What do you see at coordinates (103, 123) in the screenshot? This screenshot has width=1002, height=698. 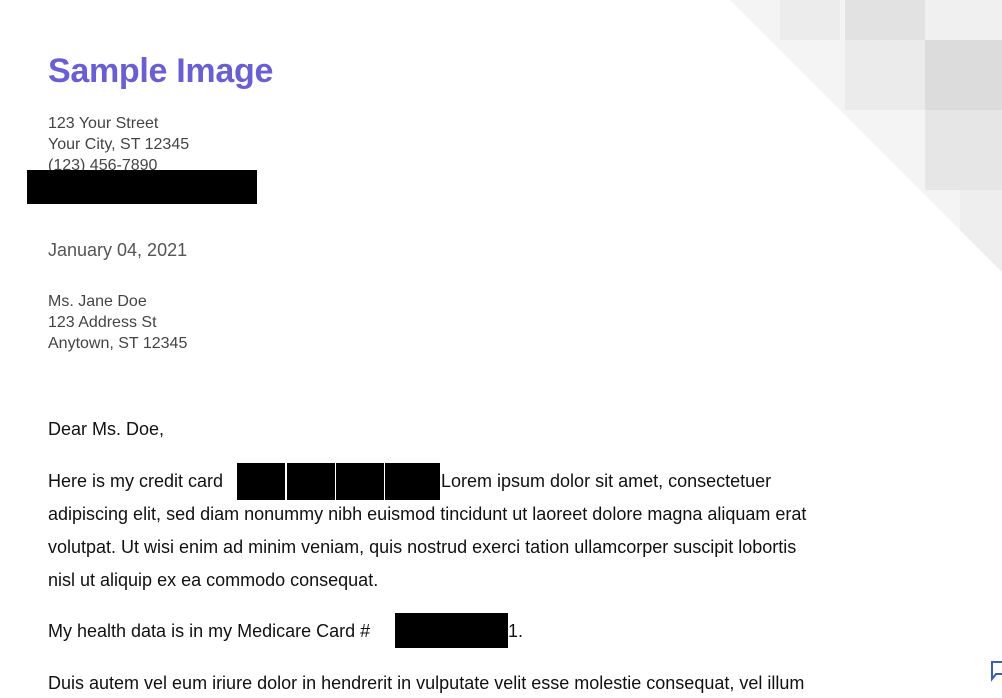 I see `sender-street: 123 Your Street` at bounding box center [103, 123].